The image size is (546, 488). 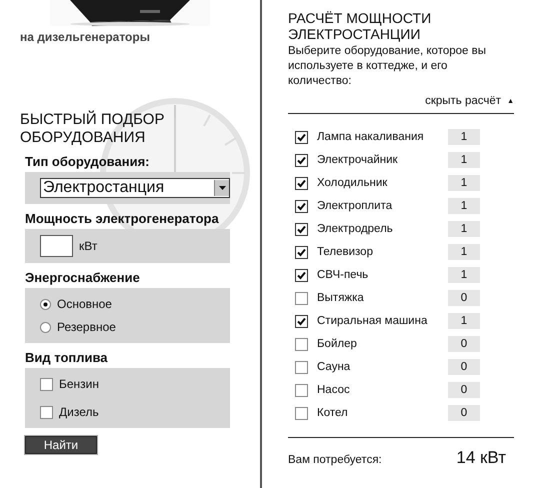 I want to click on hide-calculation-link: скрыть расчёт, so click(x=463, y=101).